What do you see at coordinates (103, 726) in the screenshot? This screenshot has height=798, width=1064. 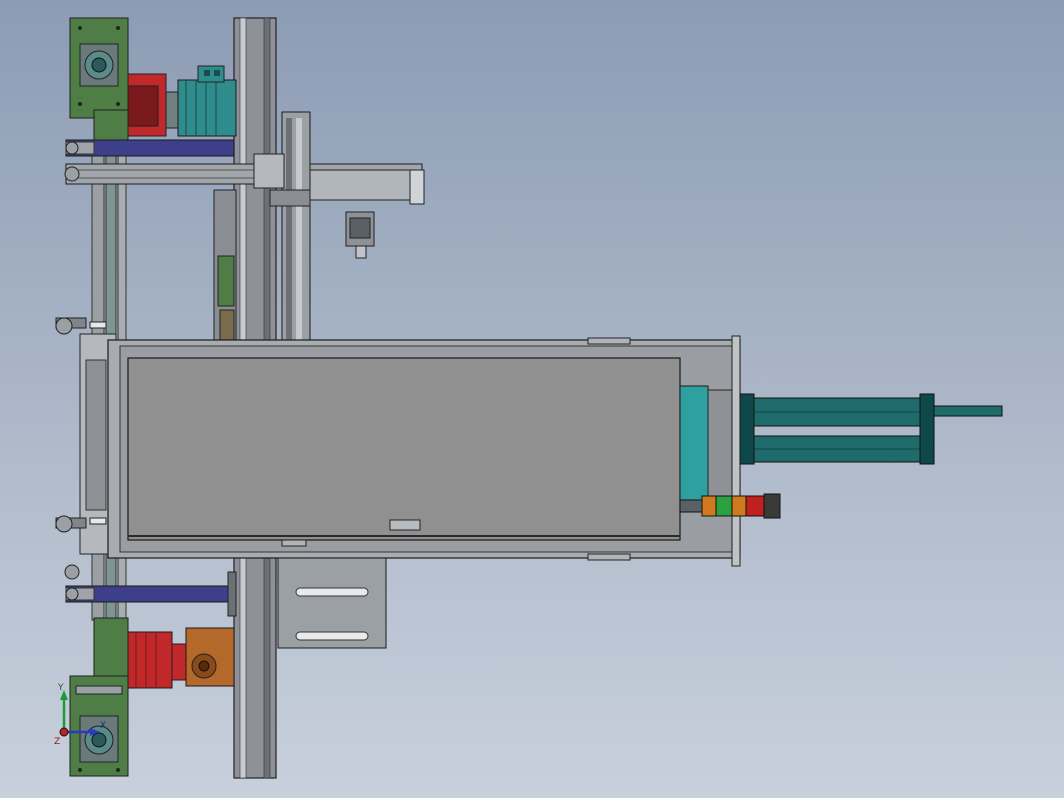 I see `triad-x-label: X` at bounding box center [103, 726].